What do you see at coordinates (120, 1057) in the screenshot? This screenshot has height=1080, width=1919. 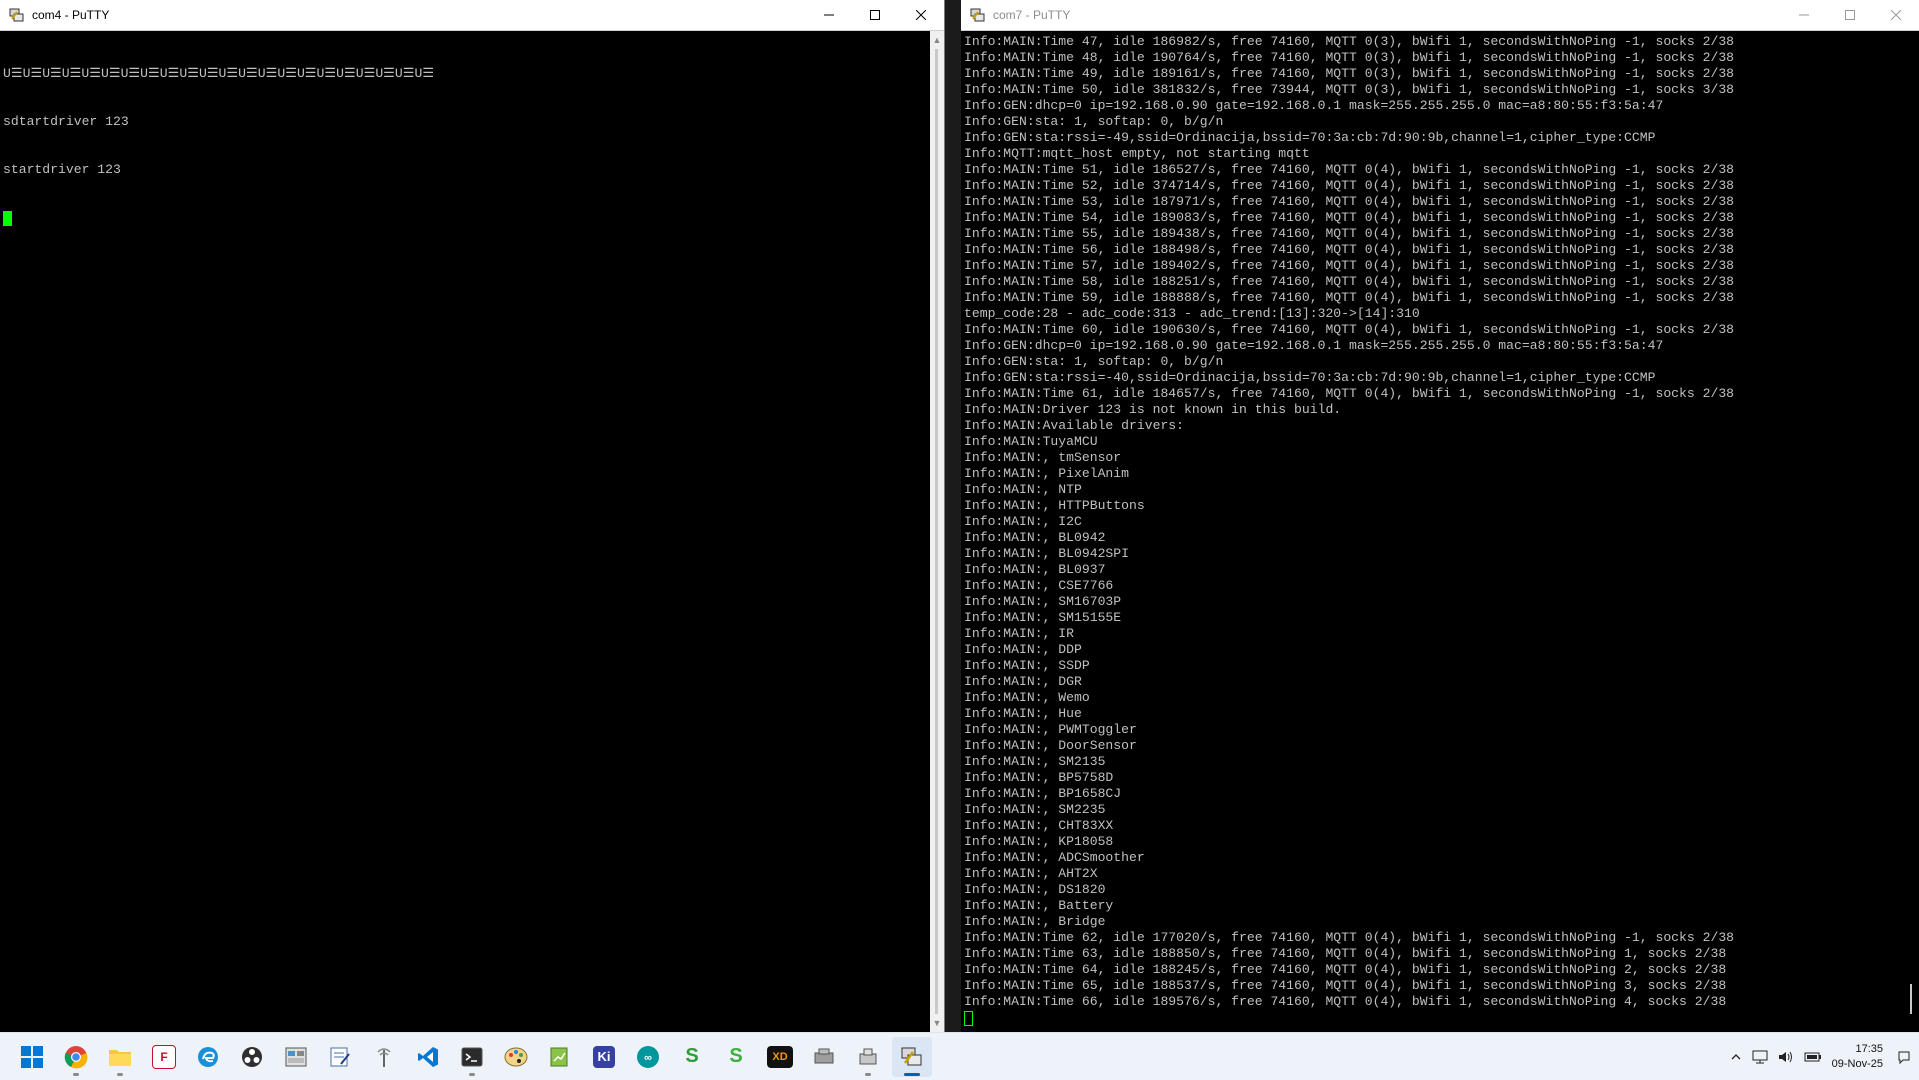 I see `file-explorer-icon` at bounding box center [120, 1057].